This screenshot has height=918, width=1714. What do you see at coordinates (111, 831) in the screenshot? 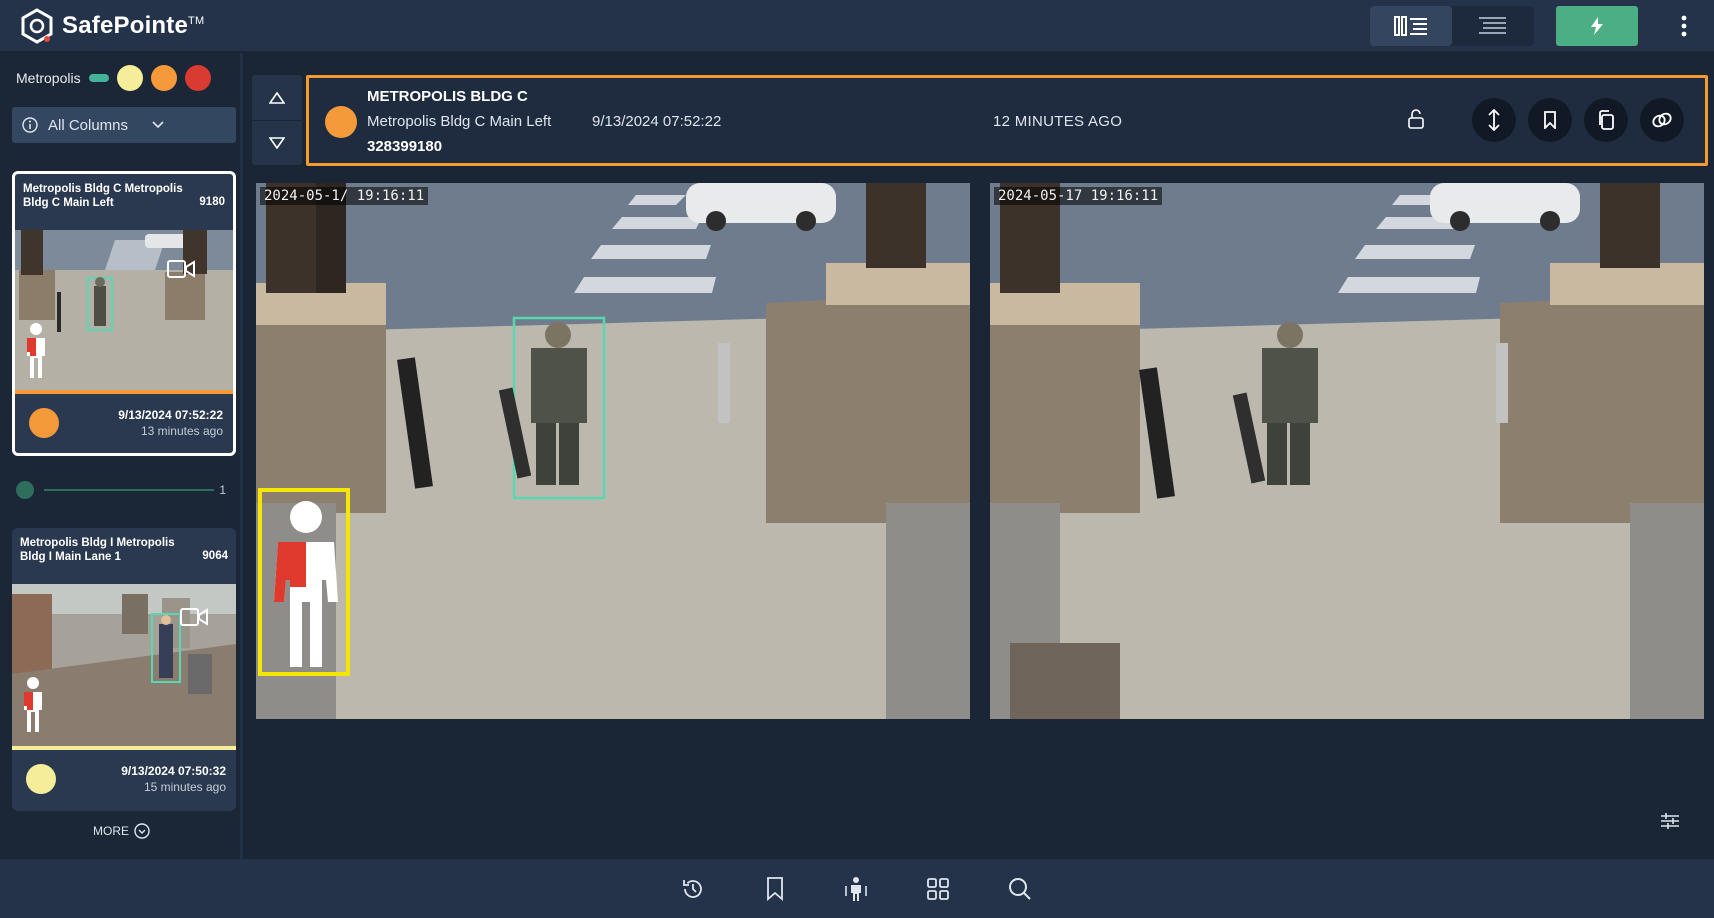
I see `more-label: MORE` at bounding box center [111, 831].